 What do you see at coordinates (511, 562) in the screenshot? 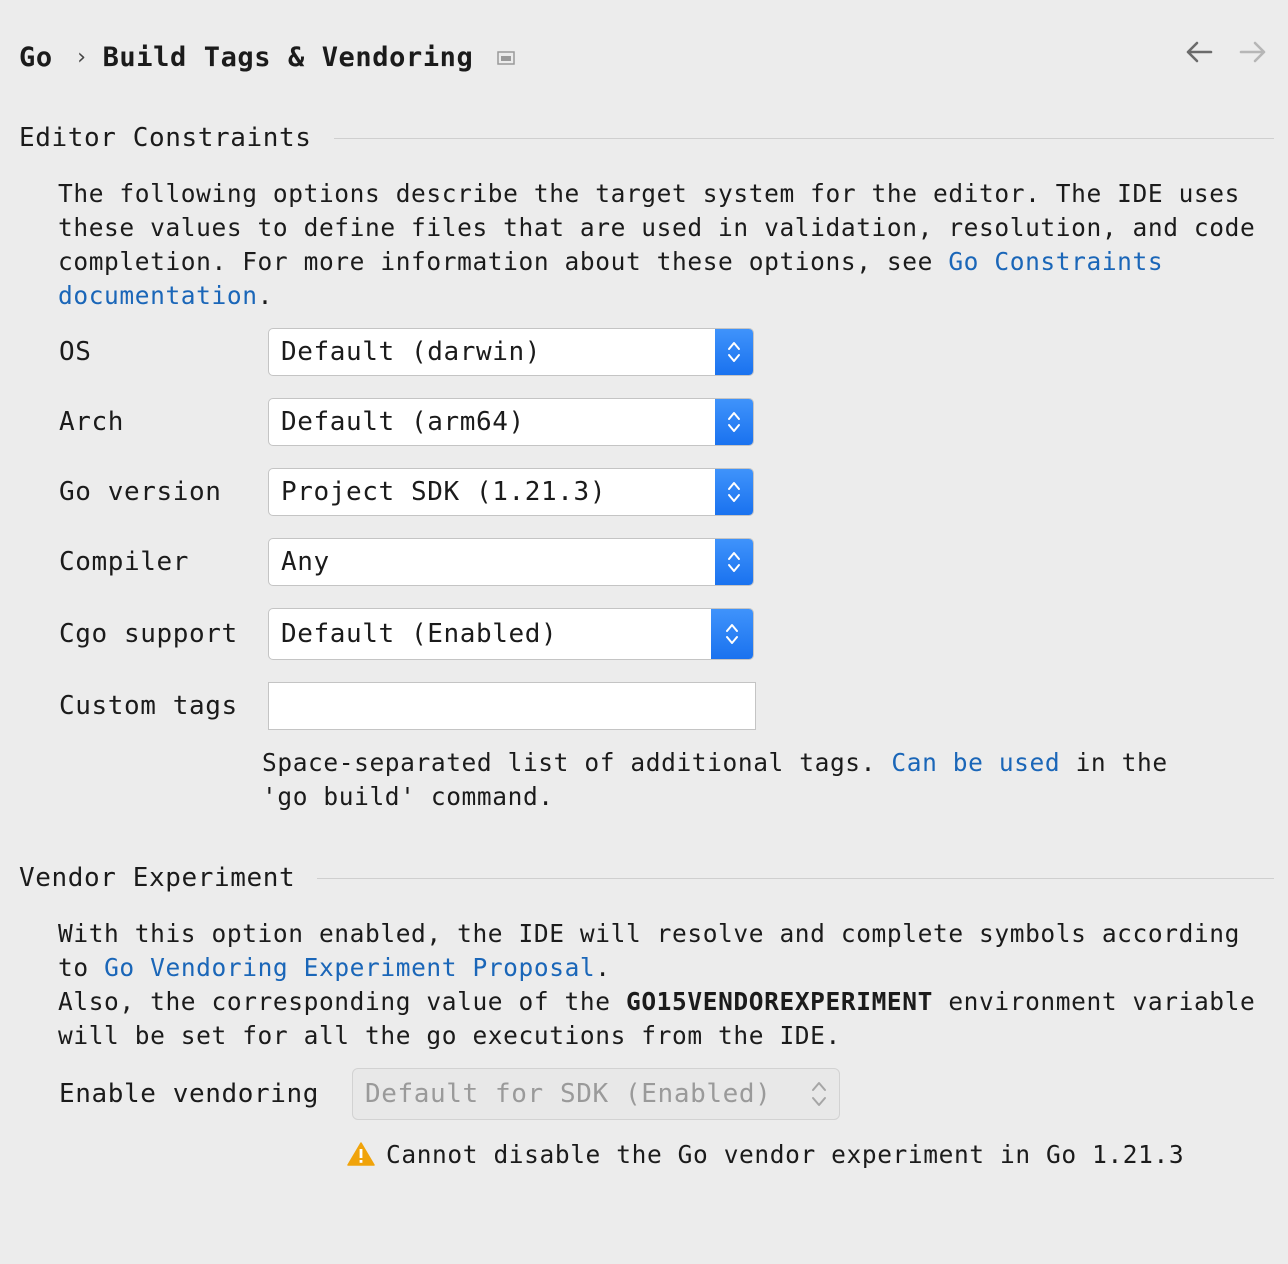
I see `compiler-select: Any` at bounding box center [511, 562].